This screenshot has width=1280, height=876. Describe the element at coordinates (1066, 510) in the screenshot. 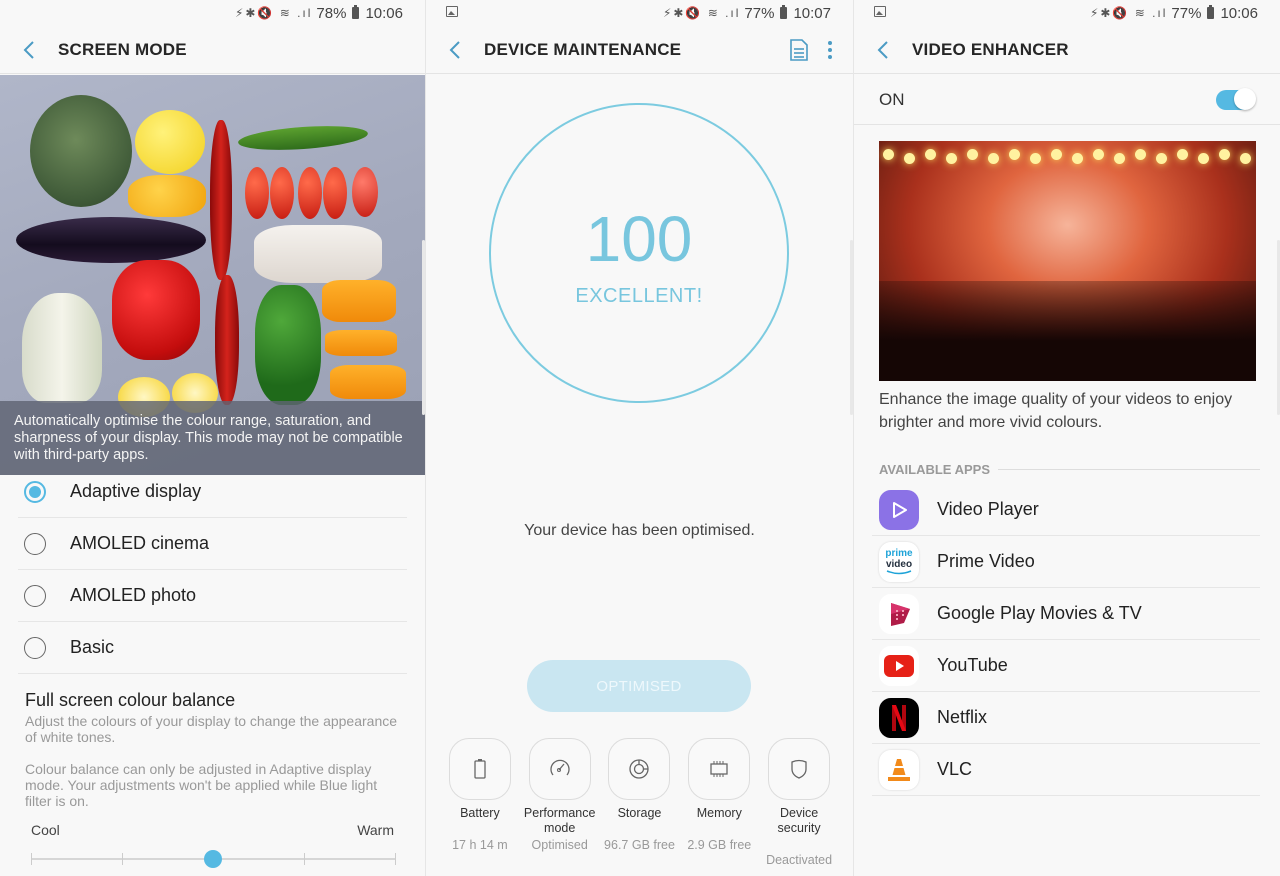

I see `app-item-video-player: Video Player` at that location.